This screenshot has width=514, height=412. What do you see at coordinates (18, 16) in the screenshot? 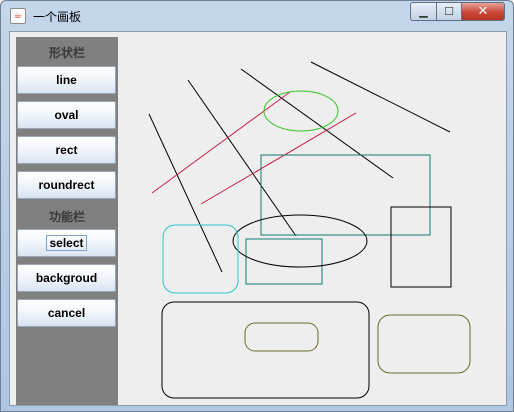
I see `java-cup-icon: ☕` at bounding box center [18, 16].